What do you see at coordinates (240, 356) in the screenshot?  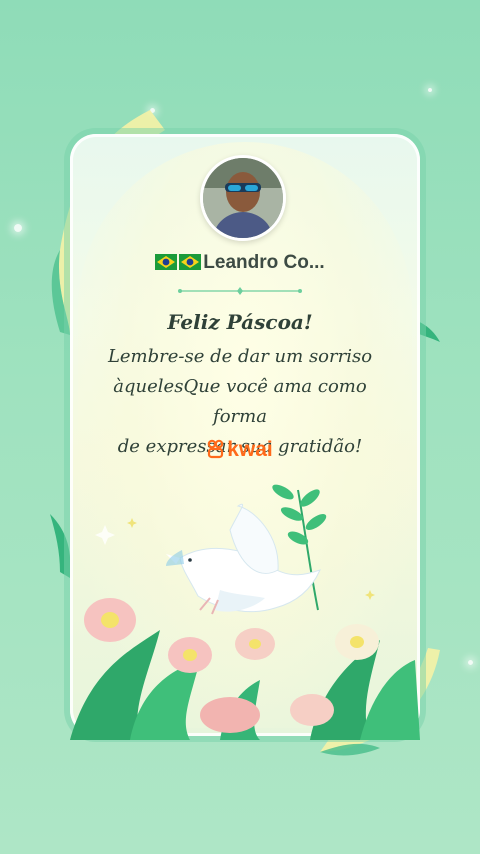 I see `message-line: Lembre-se de dar um sorriso` at bounding box center [240, 356].